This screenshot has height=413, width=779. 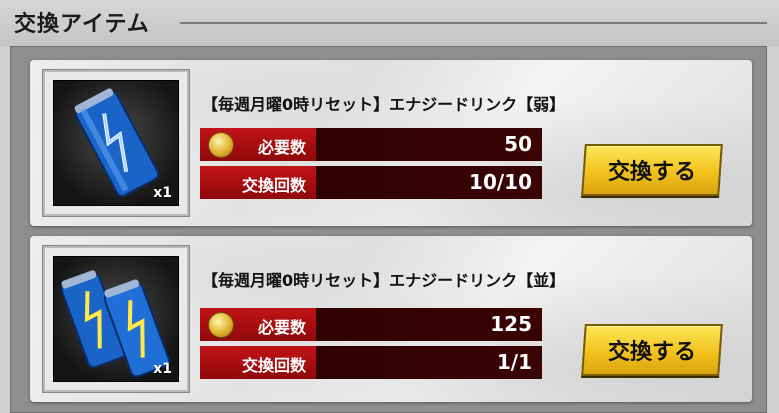 I want to click on section-header: 交換アイテム, so click(x=389, y=23).